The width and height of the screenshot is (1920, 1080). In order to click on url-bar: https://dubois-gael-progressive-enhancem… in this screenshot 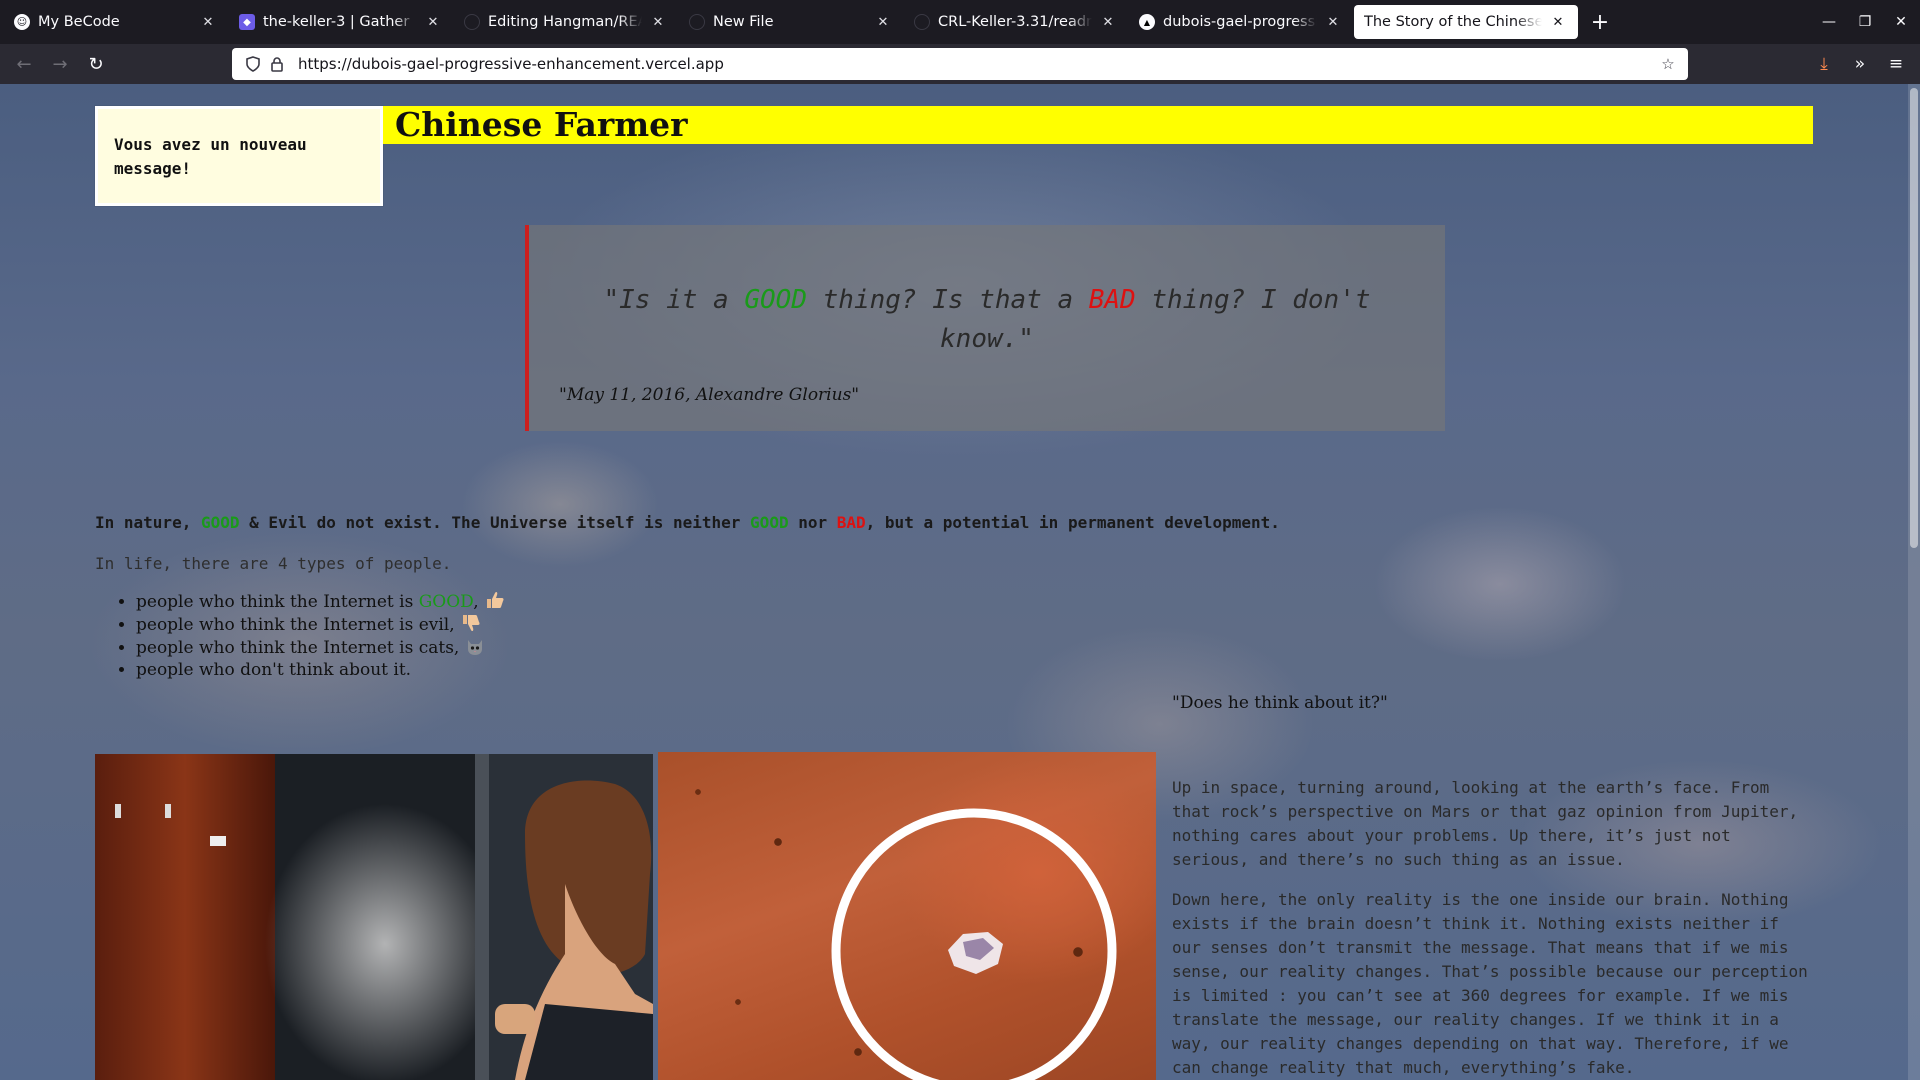, I will do `click(960, 64)`.